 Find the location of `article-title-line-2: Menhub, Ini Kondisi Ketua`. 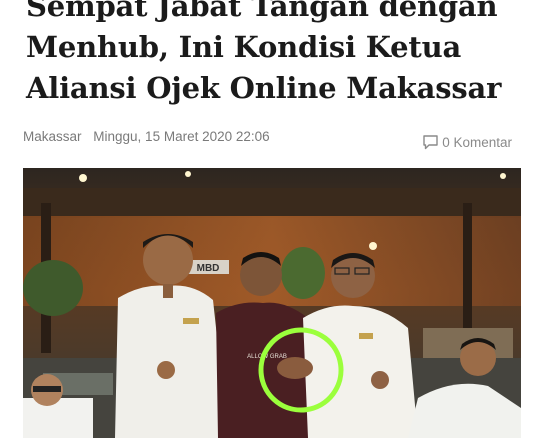

article-title-line-2: Menhub, Ini Kondisi Ketua is located at coordinates (244, 47).